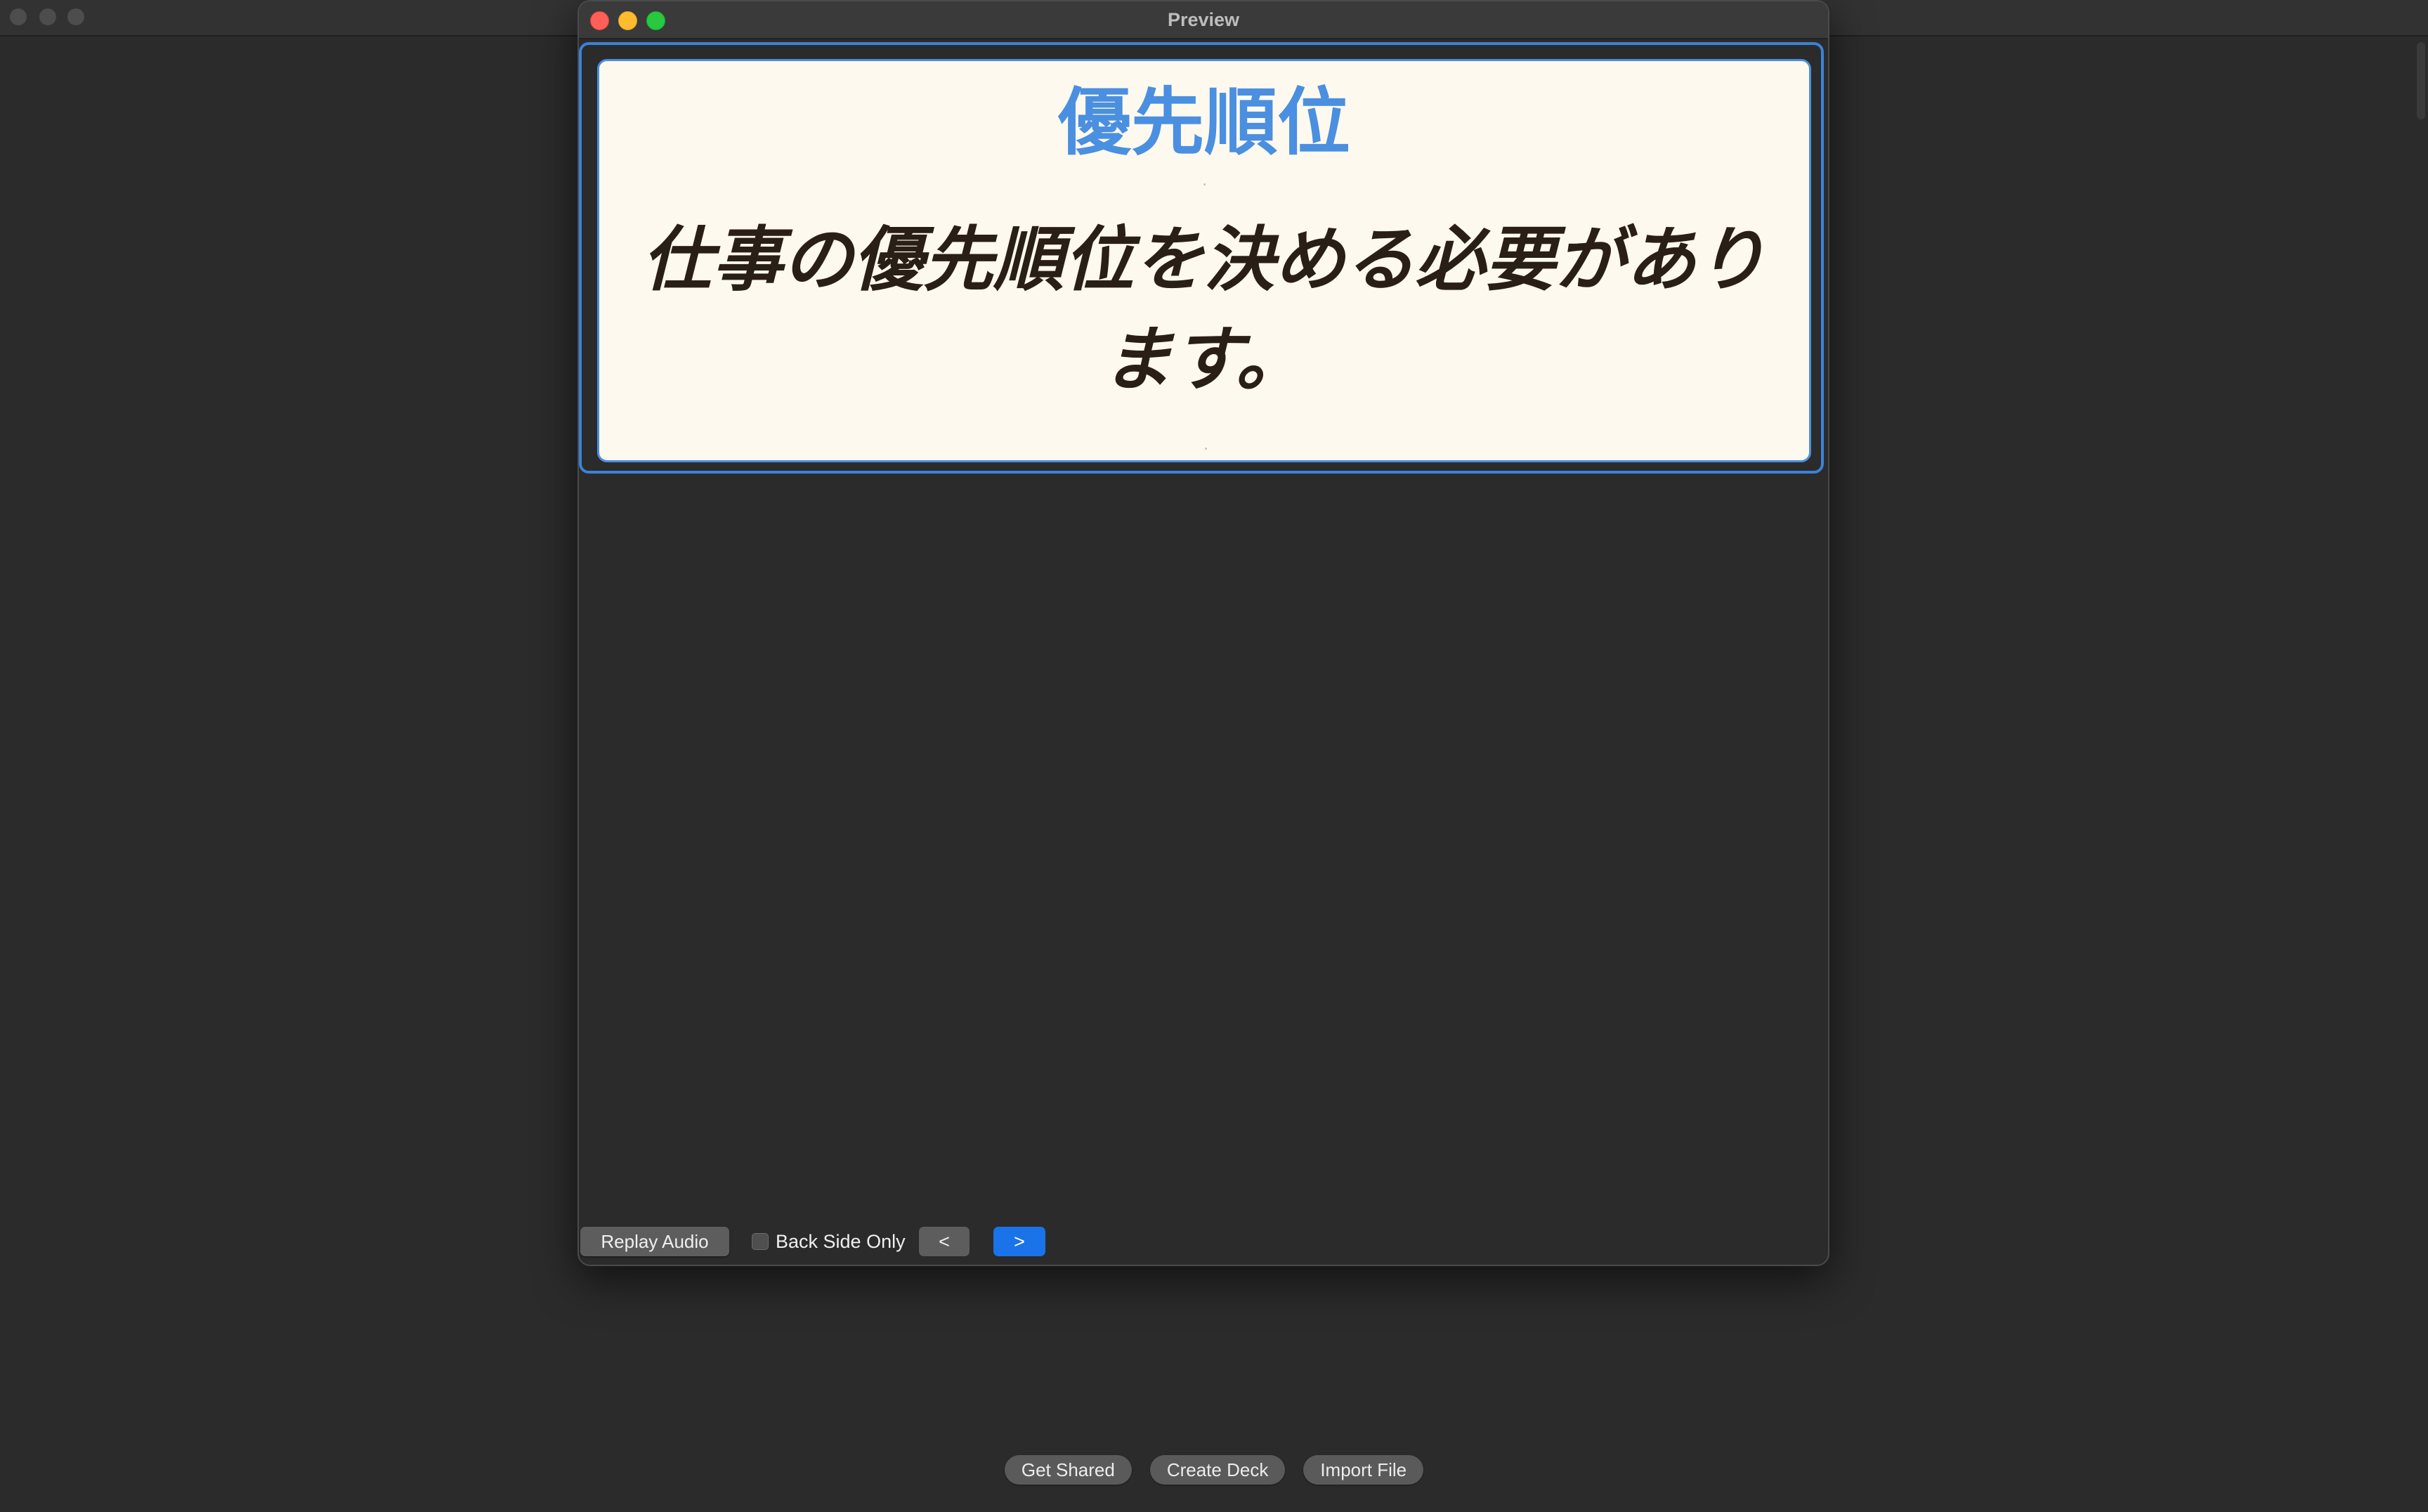  What do you see at coordinates (1019, 1241) in the screenshot?
I see `next-card-button: >` at bounding box center [1019, 1241].